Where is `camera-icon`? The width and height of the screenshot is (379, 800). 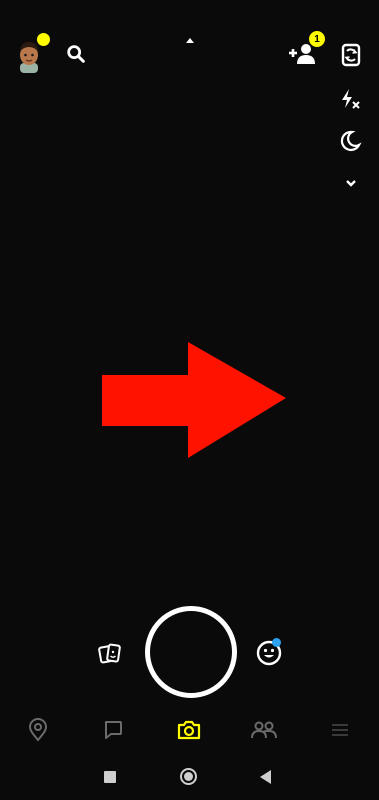 camera-icon is located at coordinates (189, 730).